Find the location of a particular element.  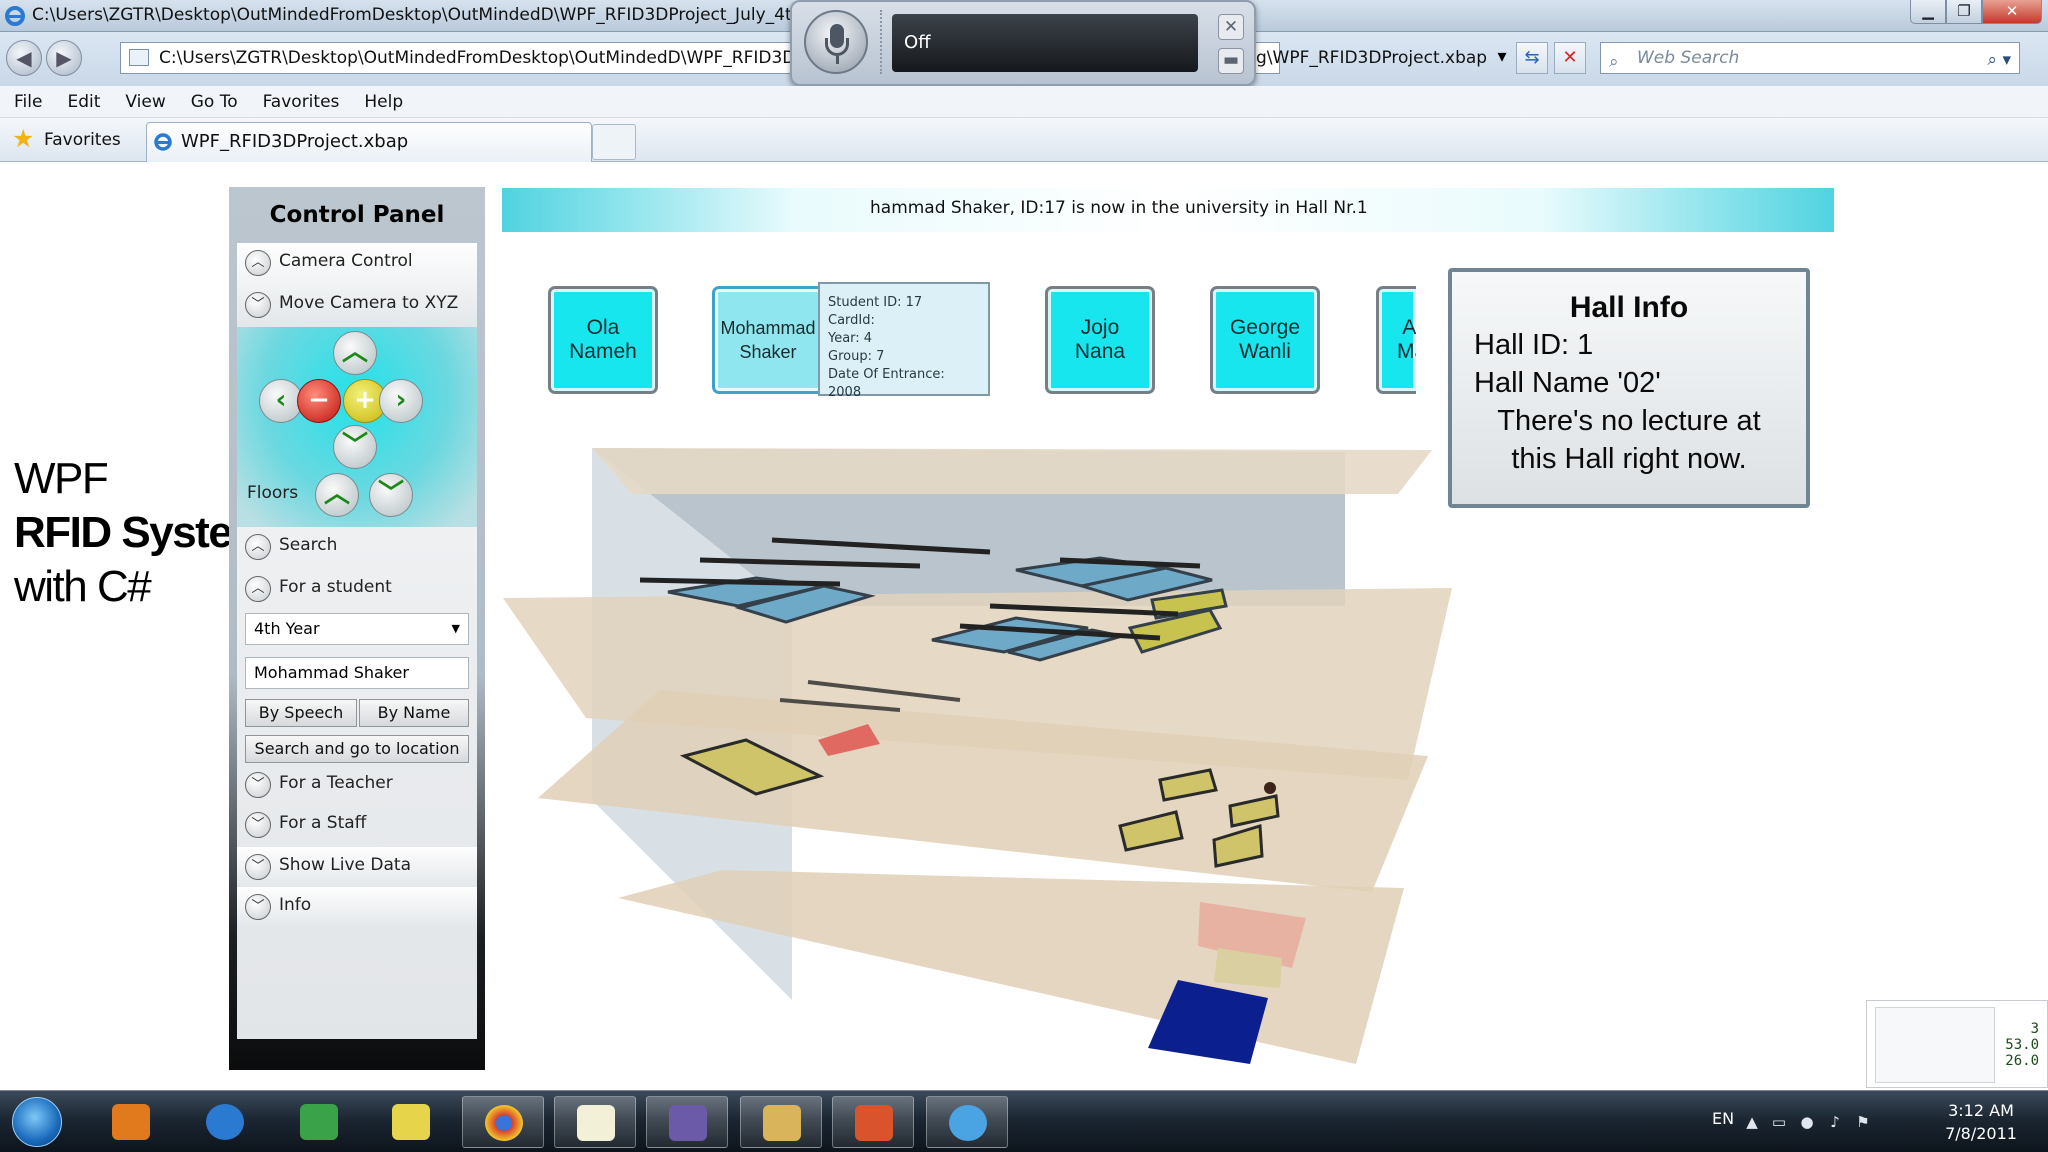

student-name-input: Mohammad Shaker is located at coordinates (357, 673).